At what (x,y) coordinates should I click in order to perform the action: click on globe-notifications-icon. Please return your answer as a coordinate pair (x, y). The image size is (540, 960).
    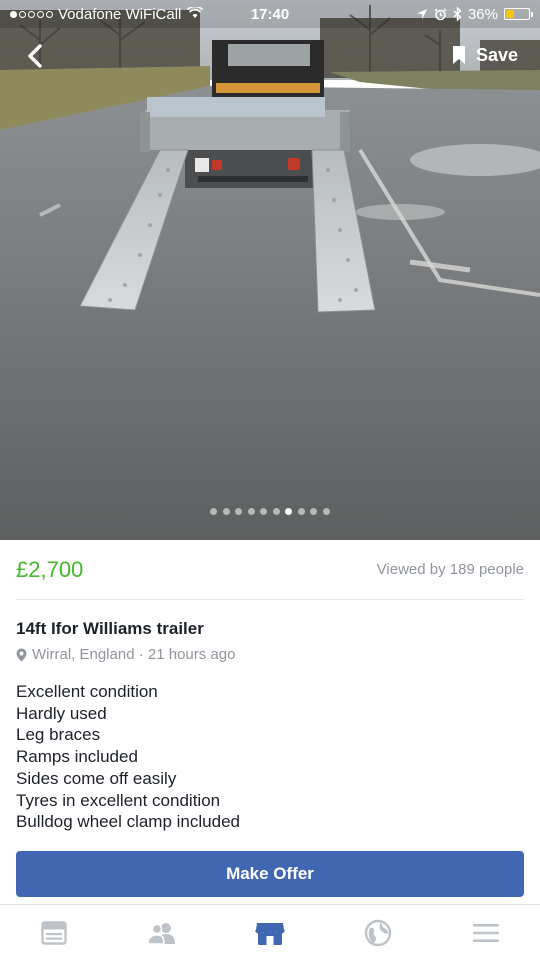
    Looking at the image, I should click on (378, 932).